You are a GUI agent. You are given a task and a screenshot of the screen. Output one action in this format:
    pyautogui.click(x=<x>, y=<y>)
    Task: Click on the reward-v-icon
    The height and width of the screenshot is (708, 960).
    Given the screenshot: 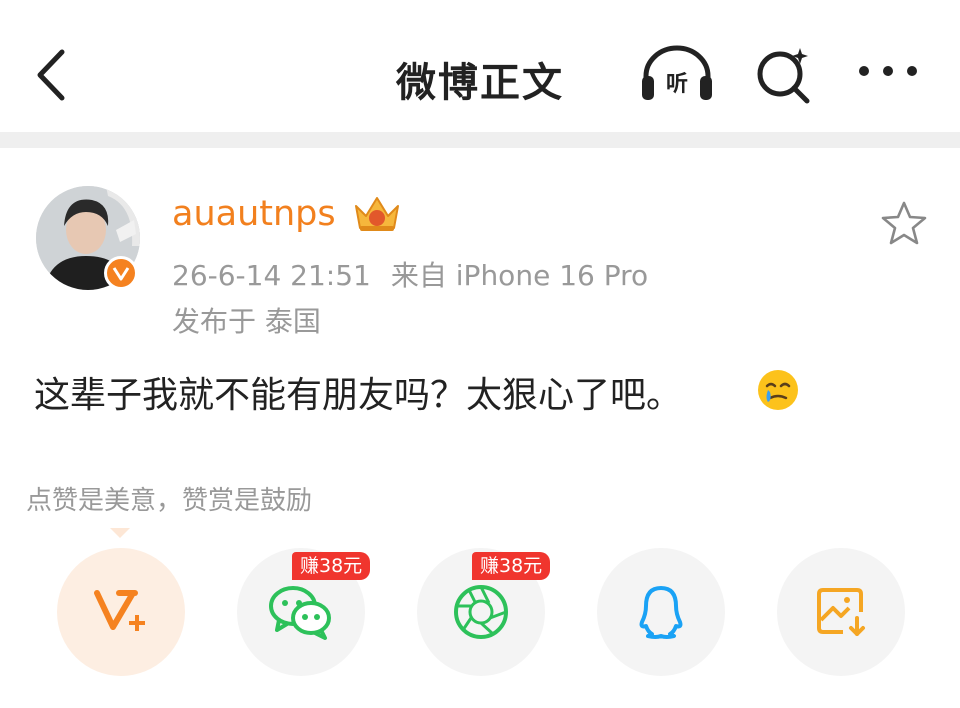 What is the action you would take?
    pyautogui.click(x=119, y=610)
    